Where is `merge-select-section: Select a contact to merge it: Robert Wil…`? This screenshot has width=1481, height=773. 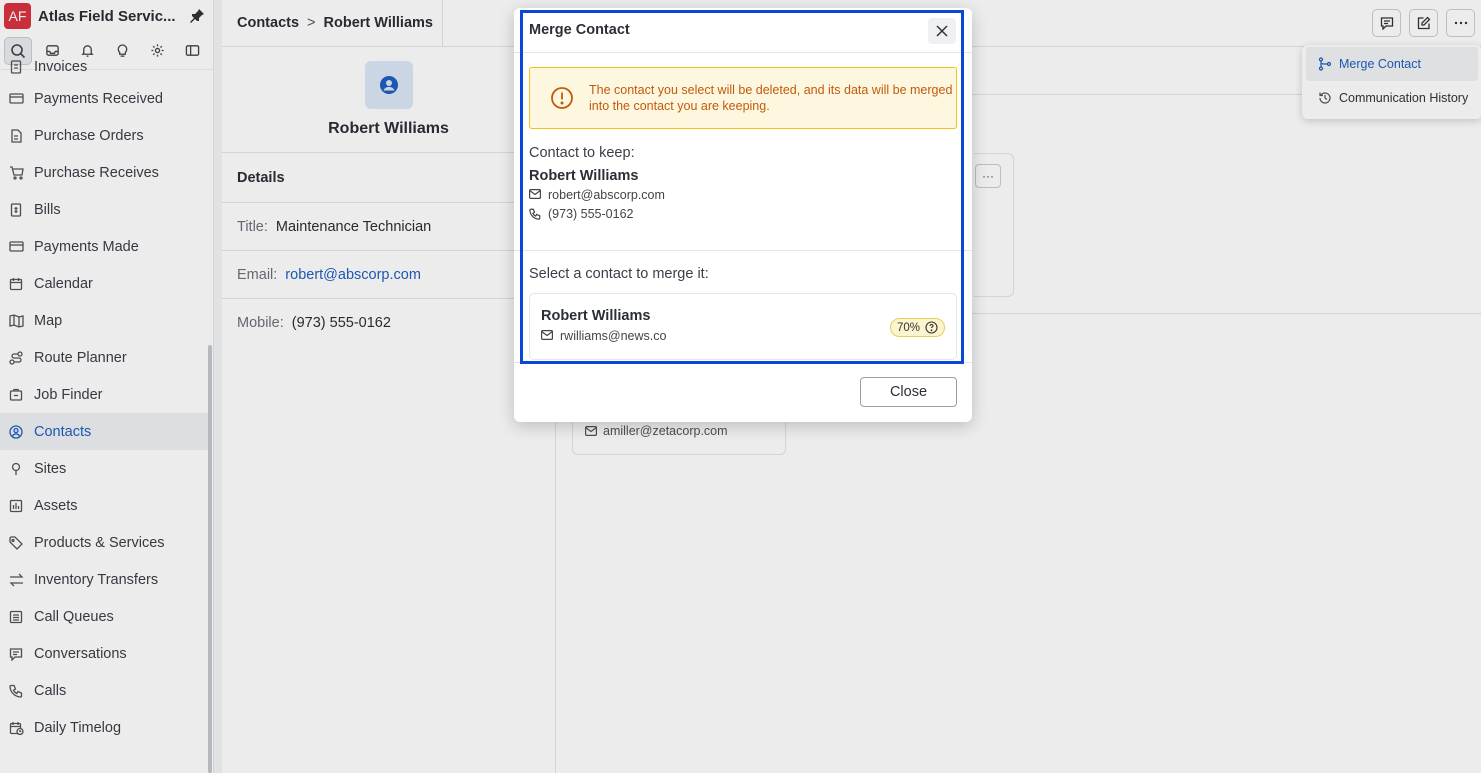
merge-select-section: Select a contact to merge it: Robert Wil… is located at coordinates (743, 305).